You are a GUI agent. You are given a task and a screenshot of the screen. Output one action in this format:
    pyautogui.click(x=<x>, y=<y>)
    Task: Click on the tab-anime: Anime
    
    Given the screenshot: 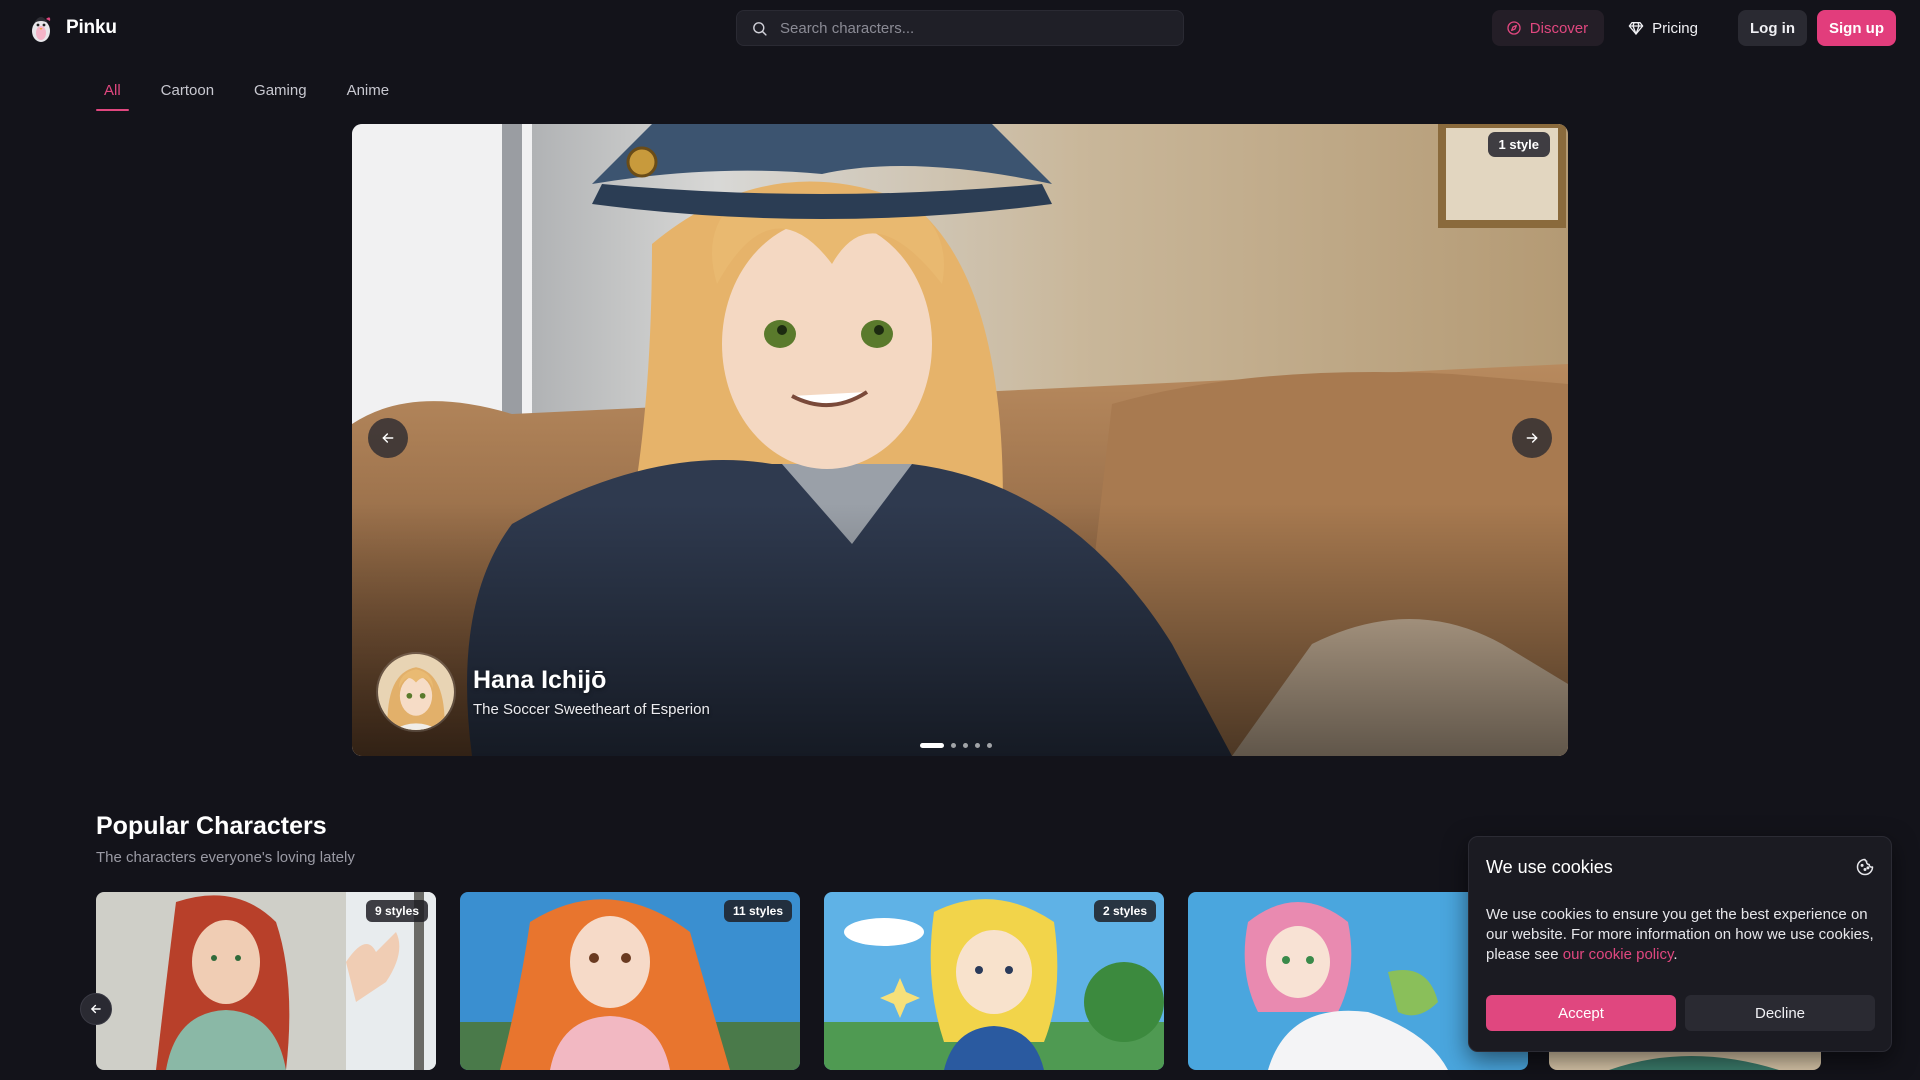 What is the action you would take?
    pyautogui.click(x=368, y=95)
    